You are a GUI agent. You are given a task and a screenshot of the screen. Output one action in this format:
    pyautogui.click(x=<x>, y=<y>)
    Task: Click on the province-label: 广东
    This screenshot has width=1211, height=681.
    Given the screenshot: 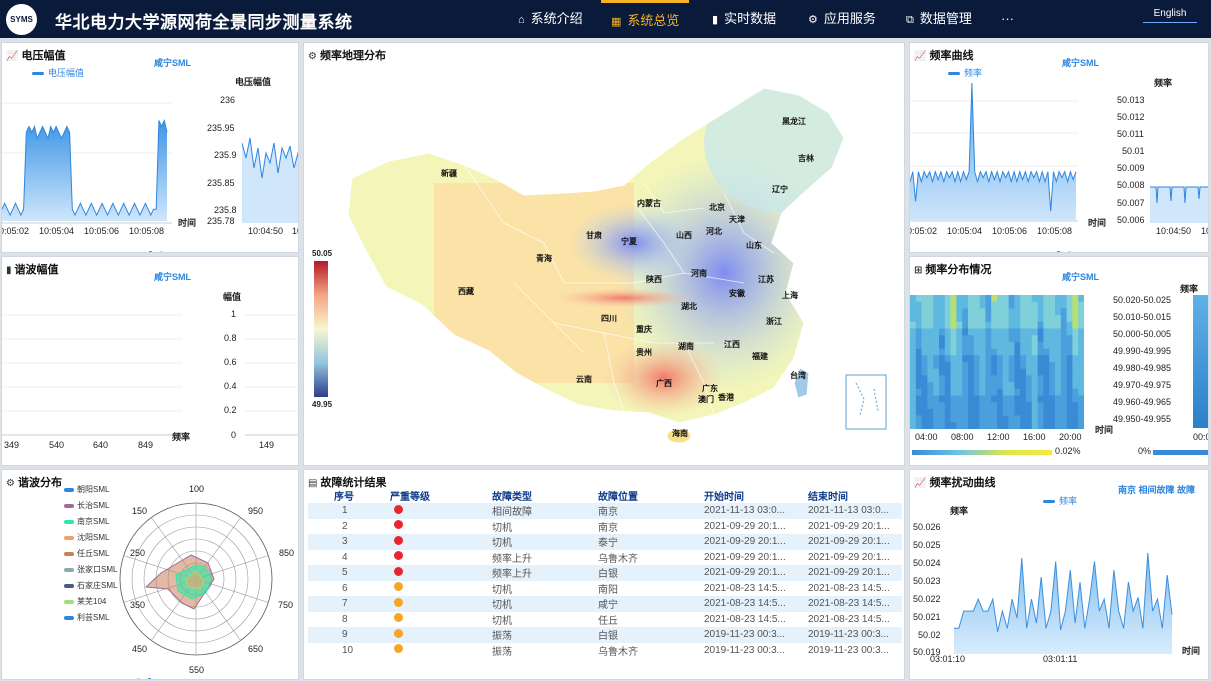 What is the action you would take?
    pyautogui.click(x=710, y=388)
    